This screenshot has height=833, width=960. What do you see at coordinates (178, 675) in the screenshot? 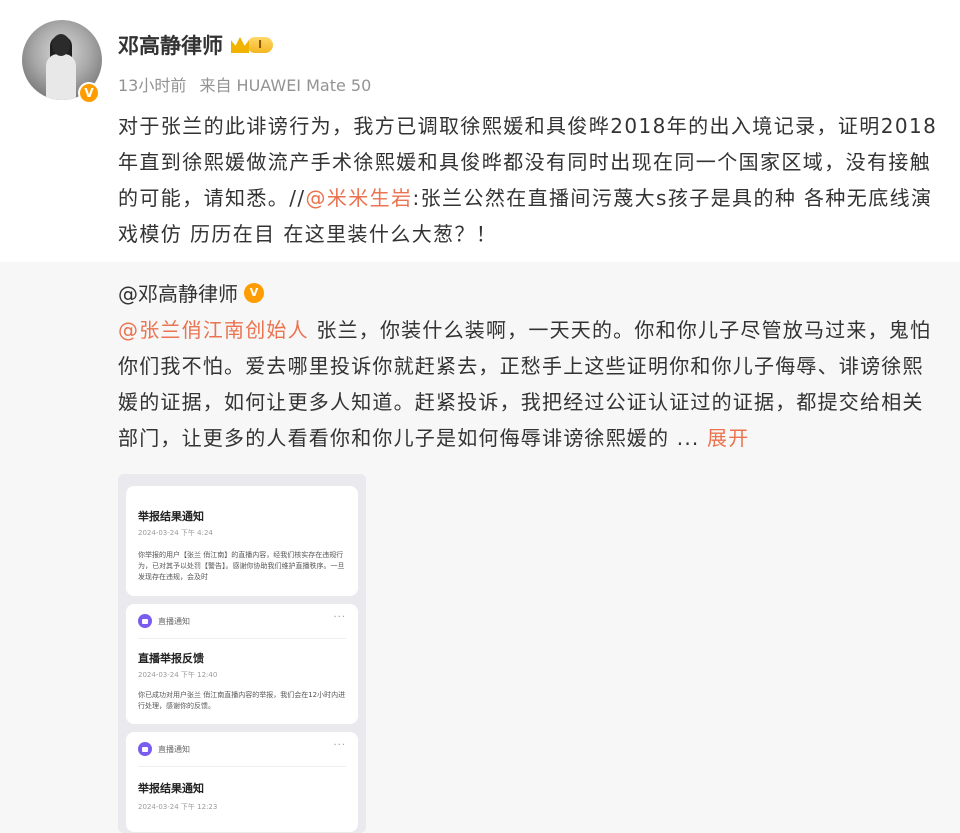
I see `notification-time: 2024-03-24 下午 12:40` at bounding box center [178, 675].